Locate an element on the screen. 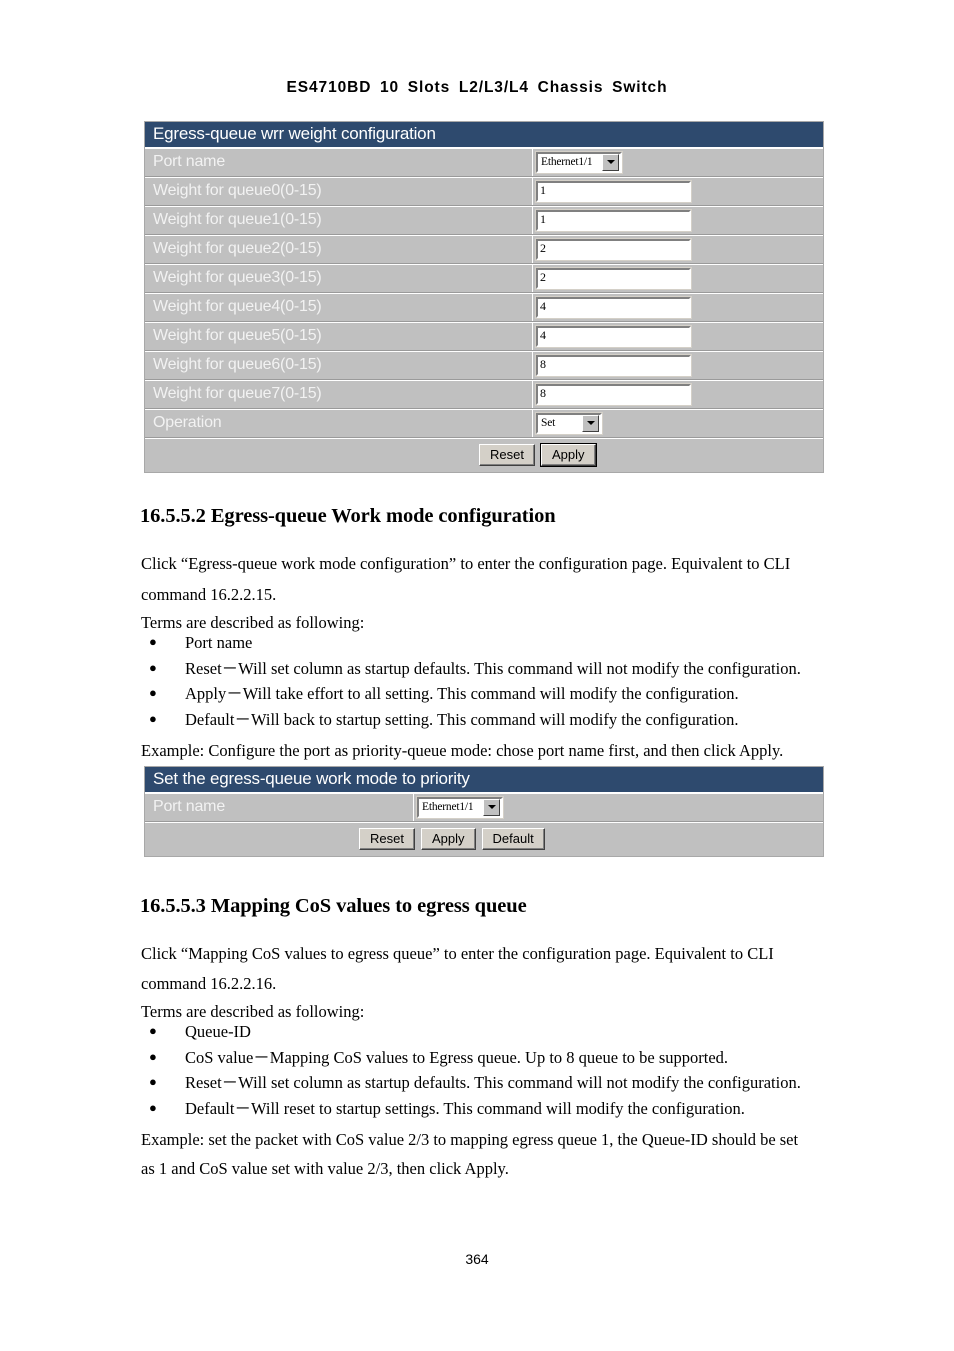 The height and width of the screenshot is (1351, 954). table-row: Operation Set is located at coordinates (484, 423).